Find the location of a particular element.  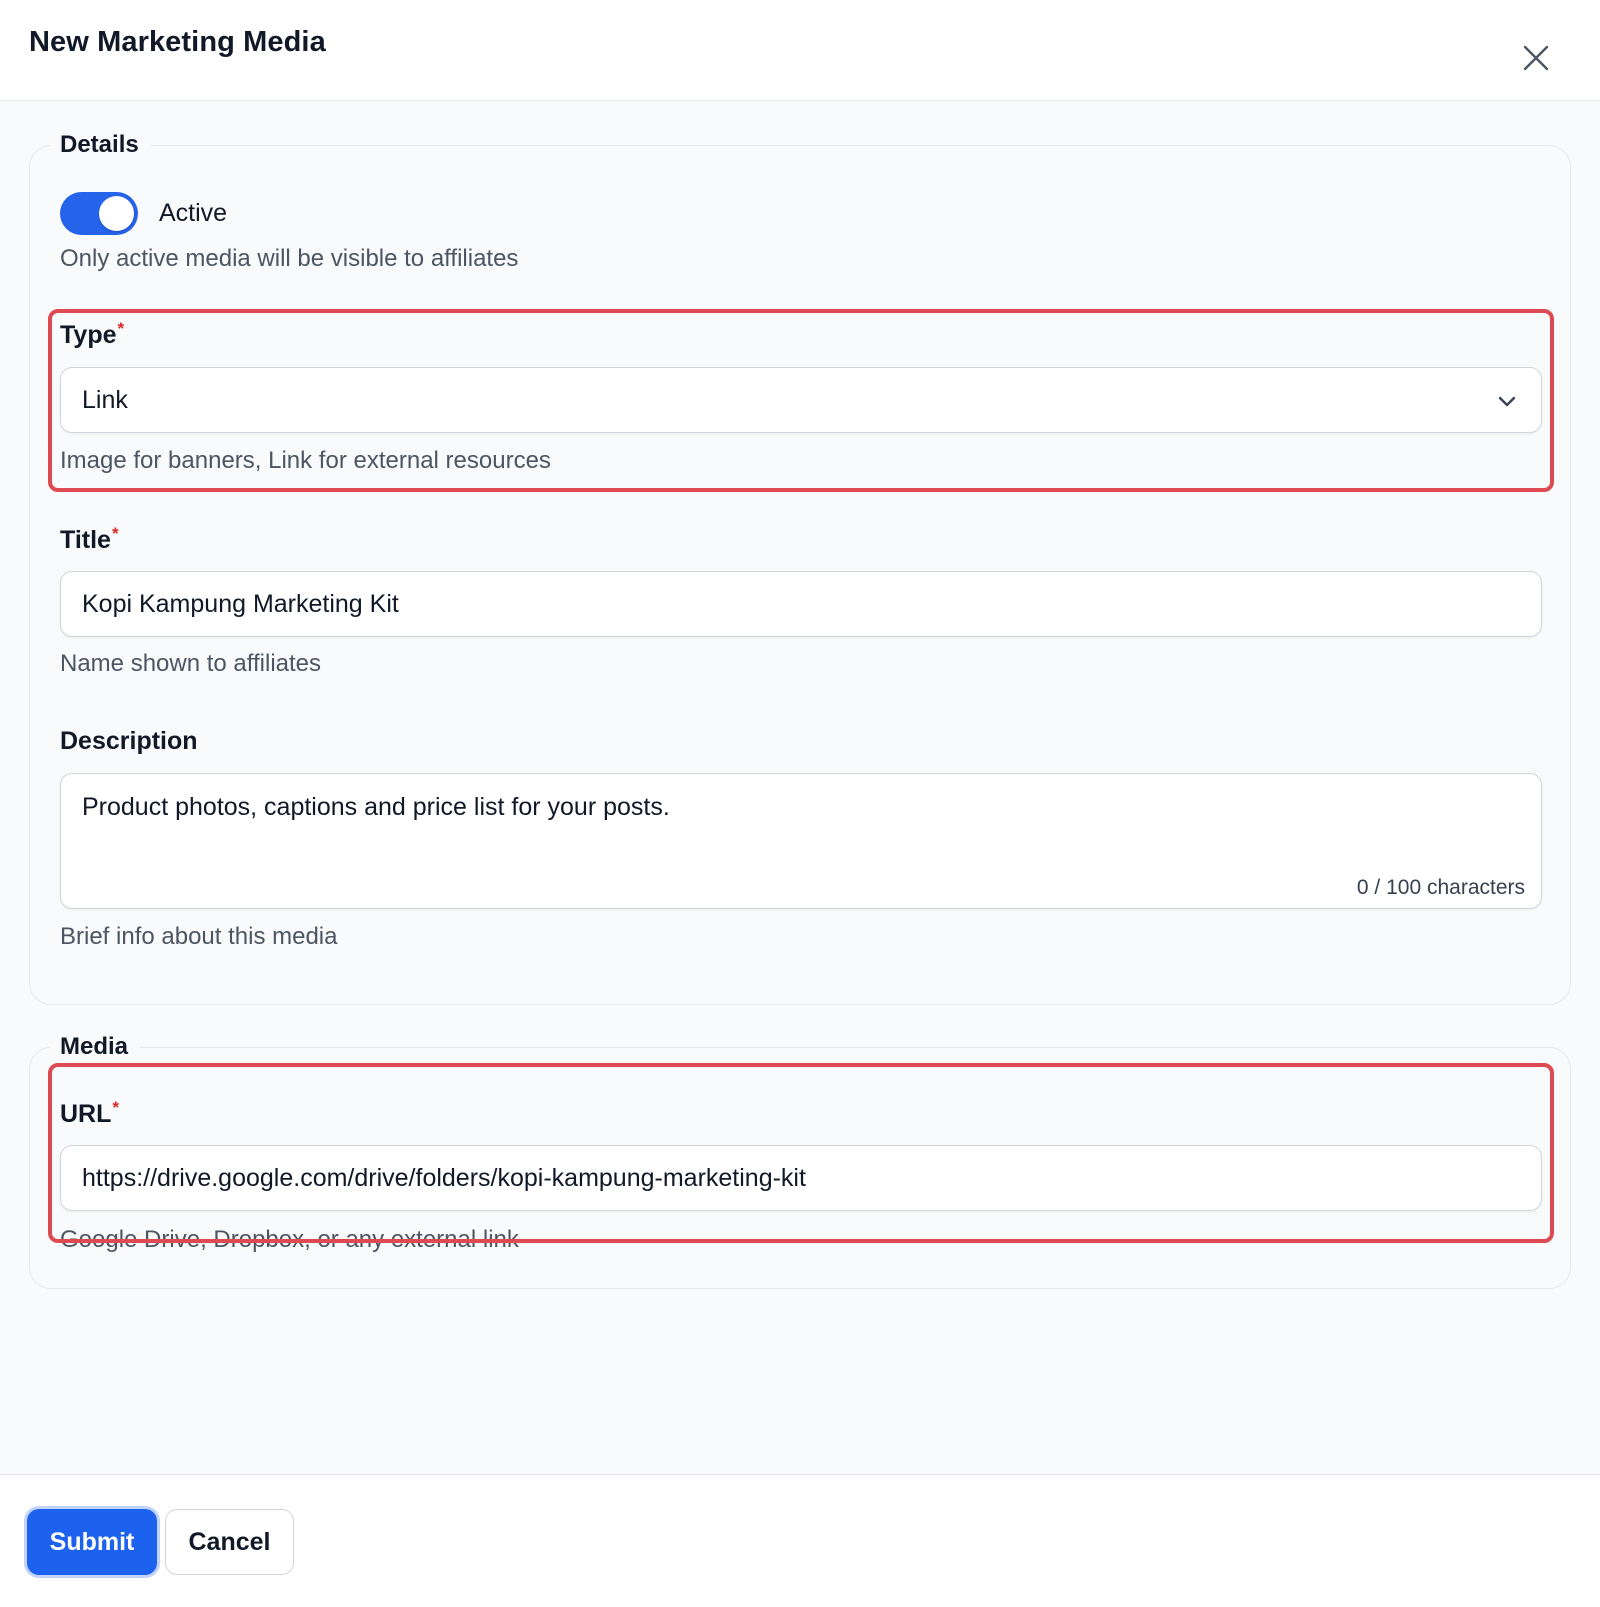

media-legend: Media is located at coordinates (95, 1047).